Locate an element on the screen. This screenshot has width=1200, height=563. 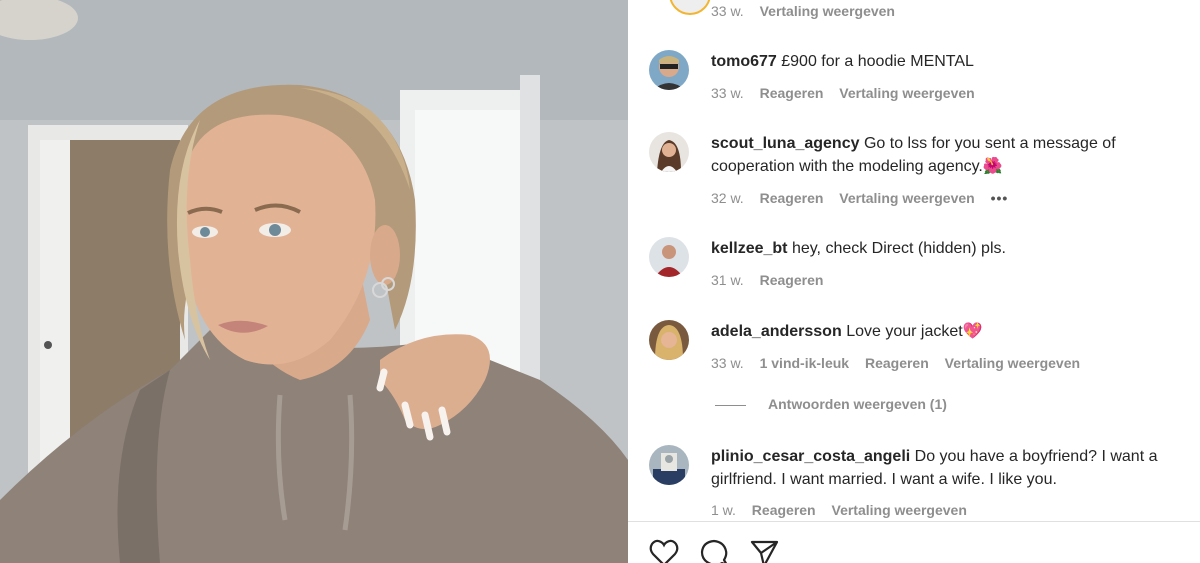
comment-username: kellzee_bt is located at coordinates (749, 248).